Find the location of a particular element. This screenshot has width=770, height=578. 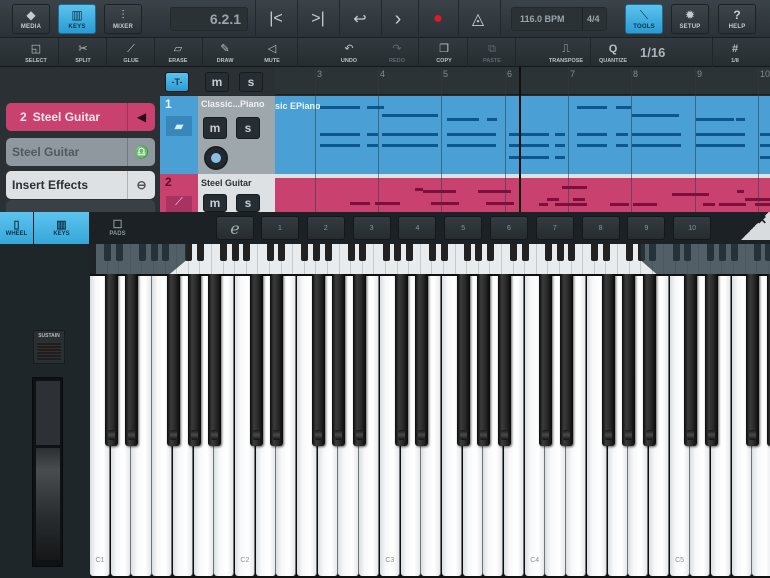

preset-button-3: 3 is located at coordinates (371, 228).